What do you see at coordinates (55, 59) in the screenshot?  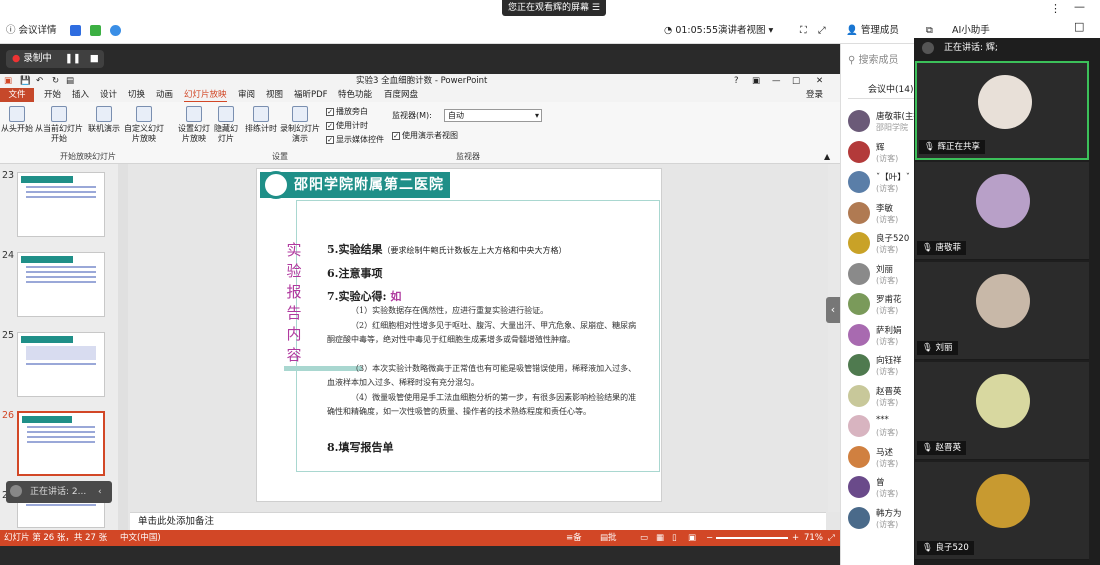 I see `recording-indicator: ● 录制中 ❚❚ ■` at bounding box center [55, 59].